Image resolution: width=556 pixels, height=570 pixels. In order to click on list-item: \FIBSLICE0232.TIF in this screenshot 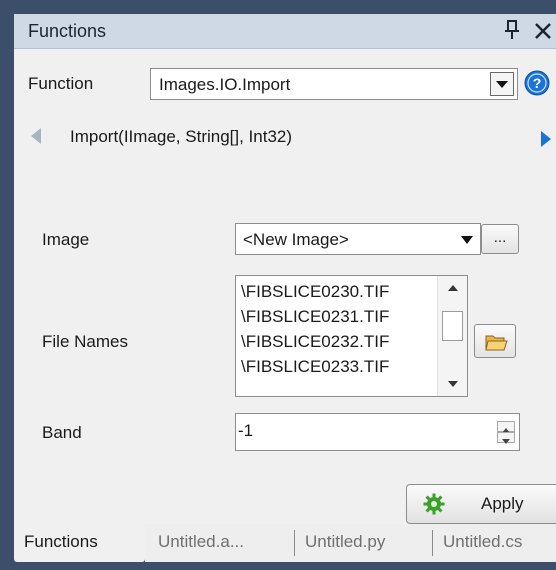, I will do `click(315, 341)`.